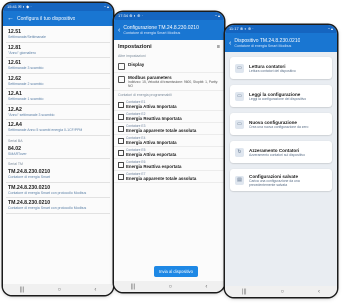  I want to click on list-item: 12.A1 Settimanale 1 scambio, so click(58, 97).